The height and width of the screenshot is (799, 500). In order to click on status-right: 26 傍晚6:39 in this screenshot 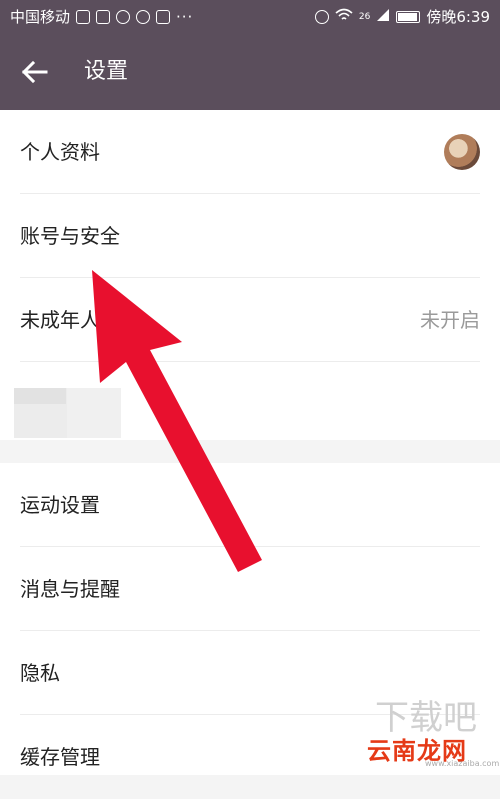, I will do `click(402, 16)`.